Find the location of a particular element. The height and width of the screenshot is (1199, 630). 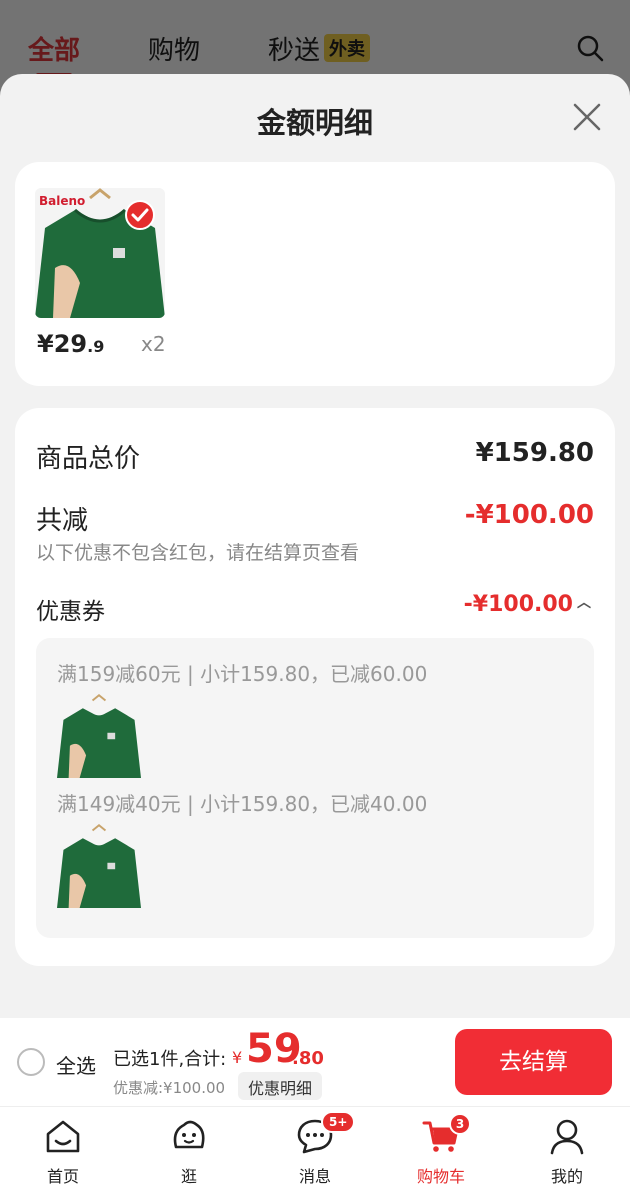

nav-label: 消息 is located at coordinates (314, 1176).